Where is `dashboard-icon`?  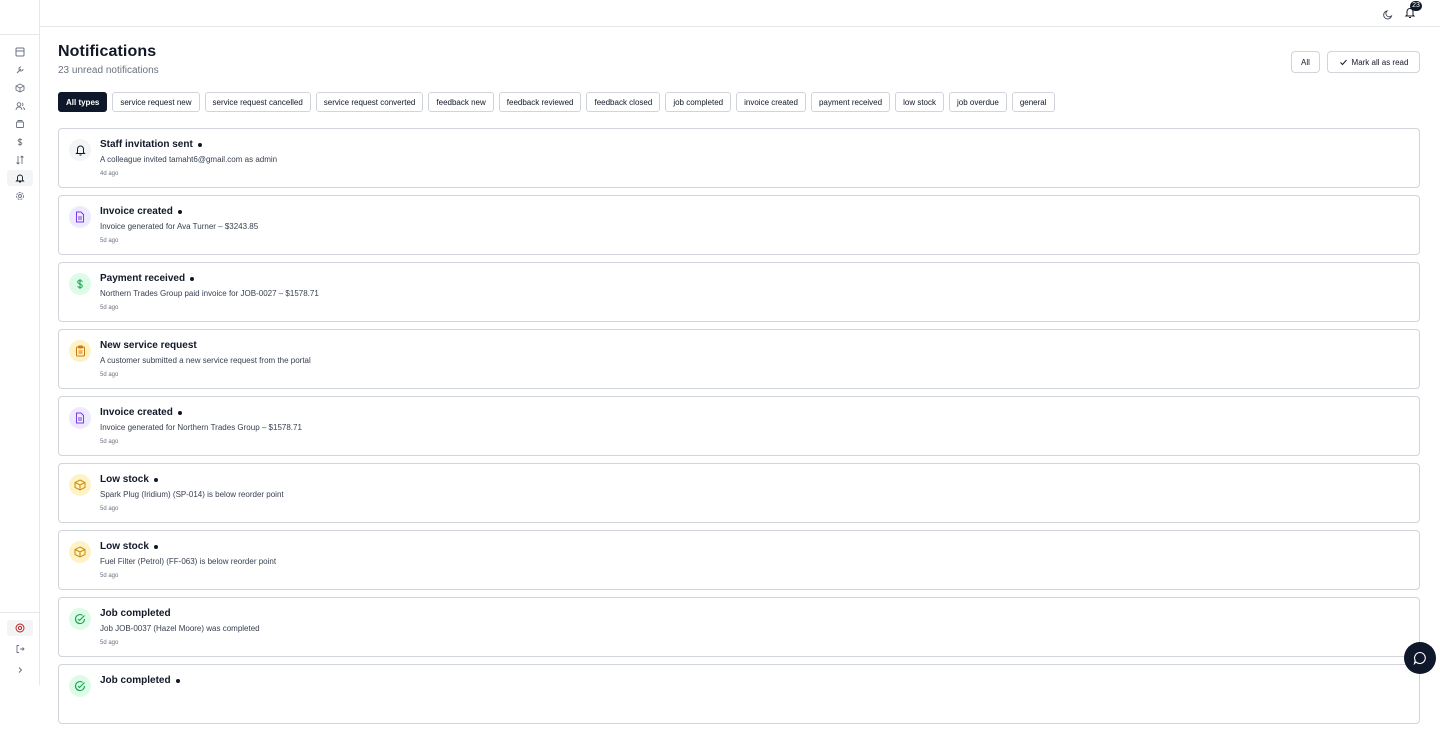
dashboard-icon is located at coordinates (20, 52).